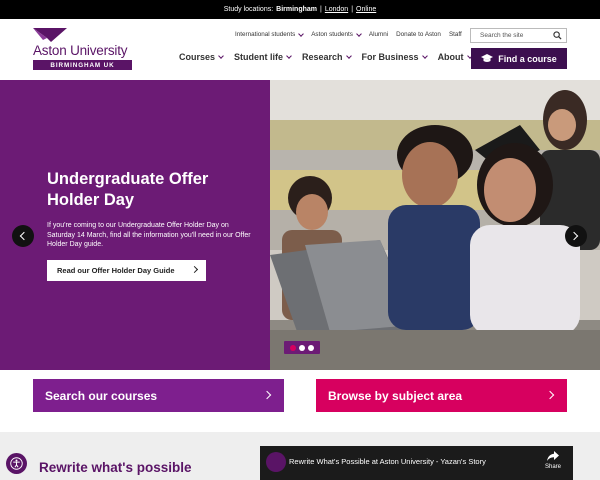 Image resolution: width=600 pixels, height=480 pixels. Describe the element at coordinates (576, 236) in the screenshot. I see `carousel-next-button` at that location.